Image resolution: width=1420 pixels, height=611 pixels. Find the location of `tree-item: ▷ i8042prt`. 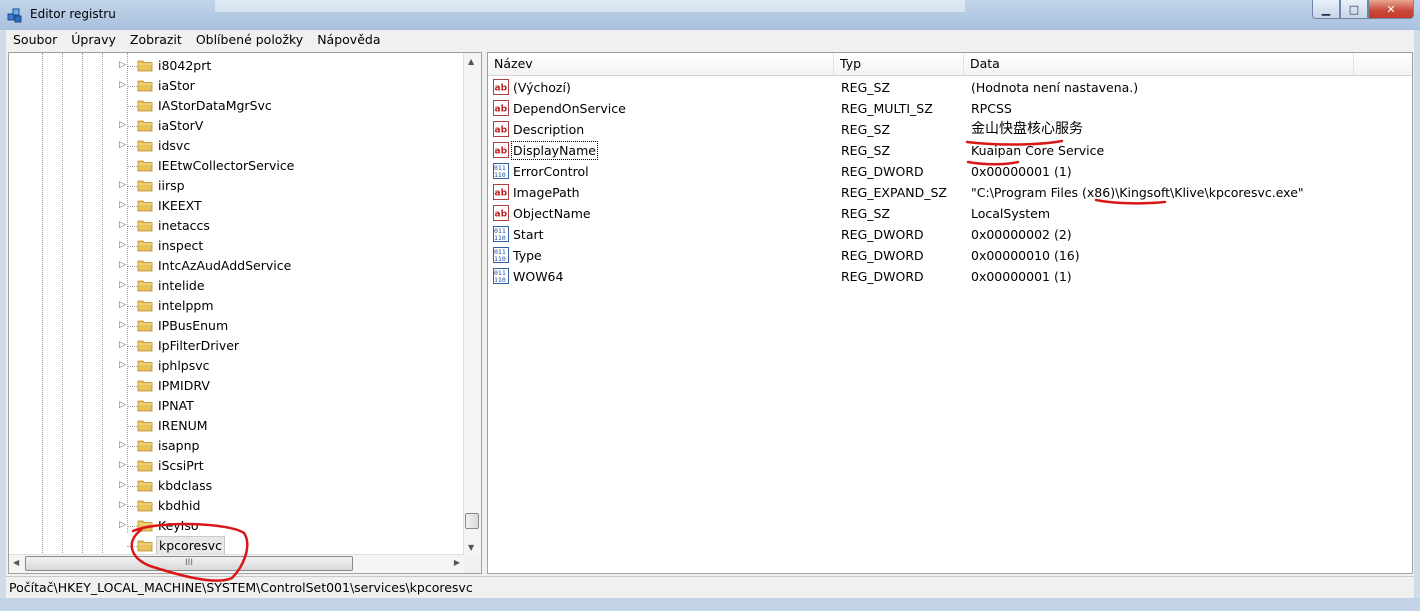

tree-item: ▷ i8042prt is located at coordinates (237, 66).